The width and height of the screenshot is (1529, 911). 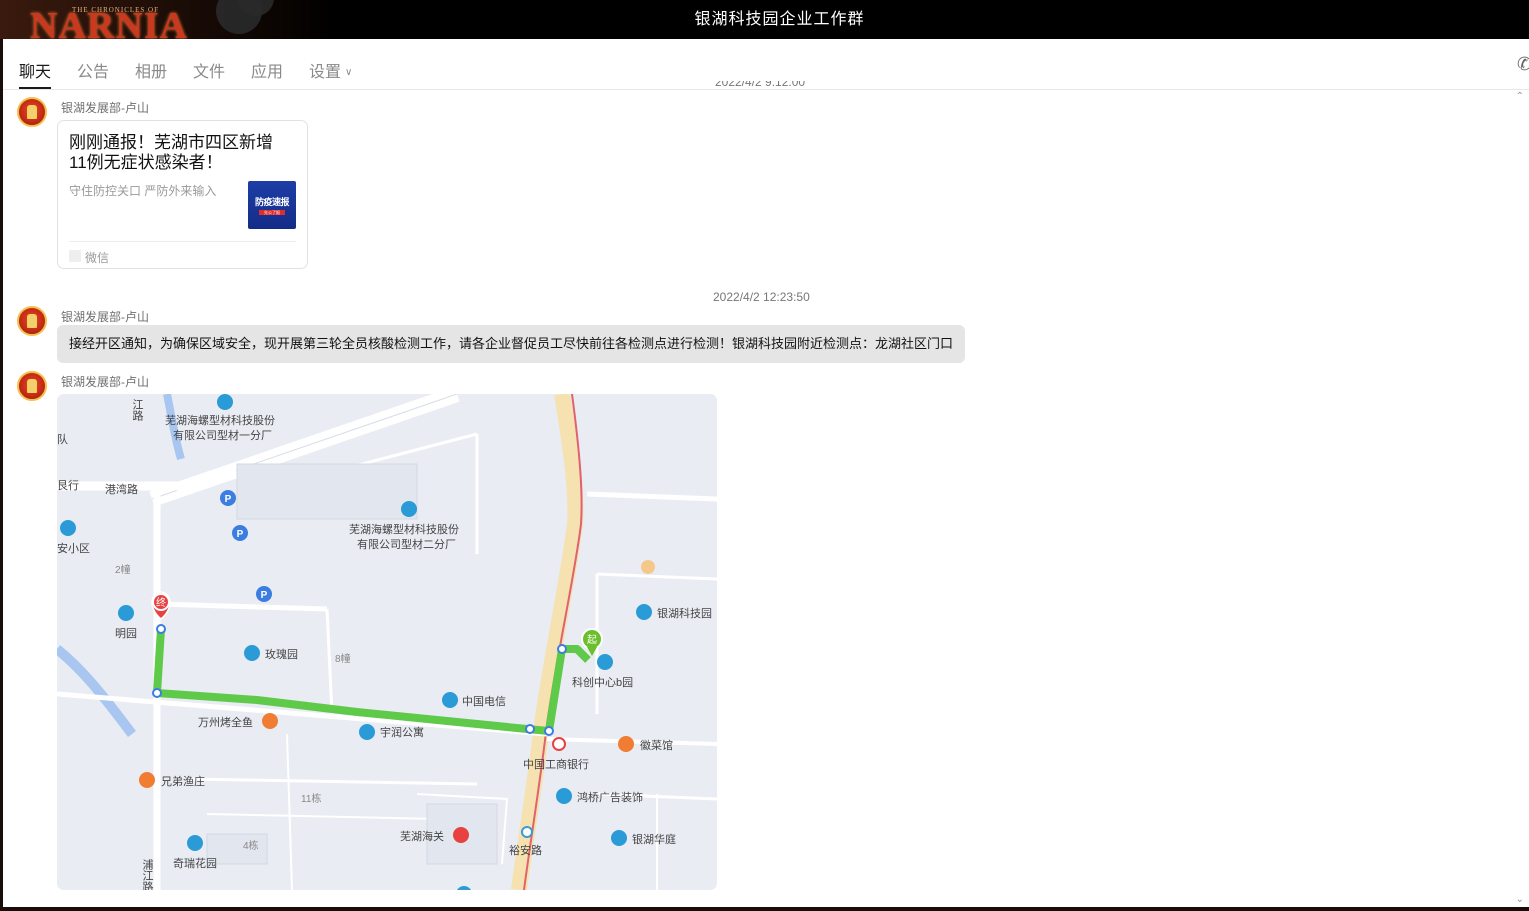 I want to click on scroll-up-icon: ⌃, so click(x=1520, y=96).